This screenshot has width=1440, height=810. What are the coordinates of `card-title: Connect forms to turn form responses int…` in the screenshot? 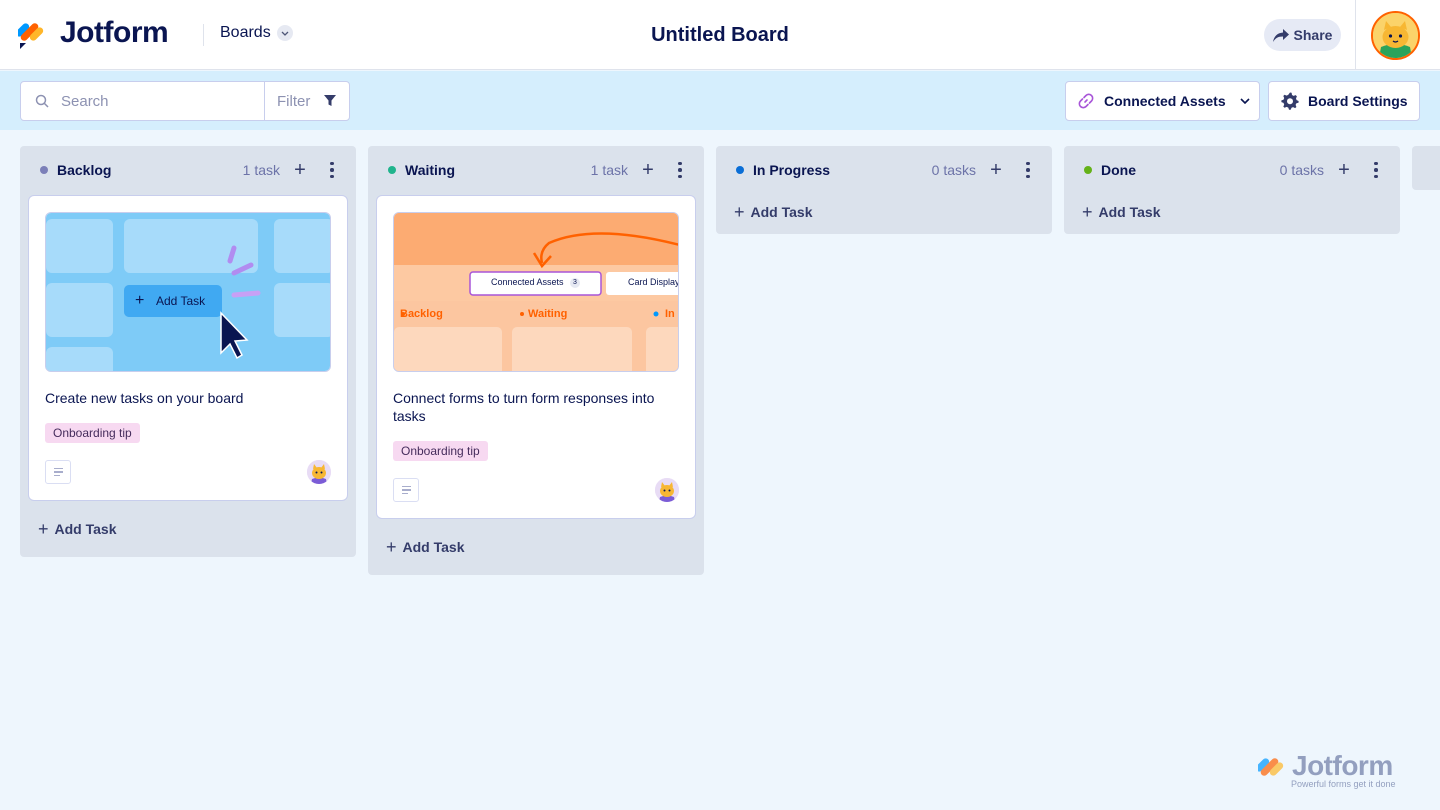 It's located at (524, 407).